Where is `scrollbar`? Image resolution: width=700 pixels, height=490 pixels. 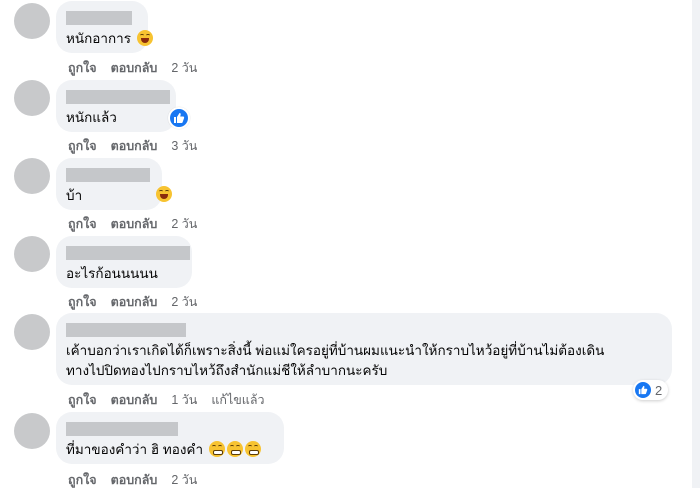
scrollbar is located at coordinates (696, 244).